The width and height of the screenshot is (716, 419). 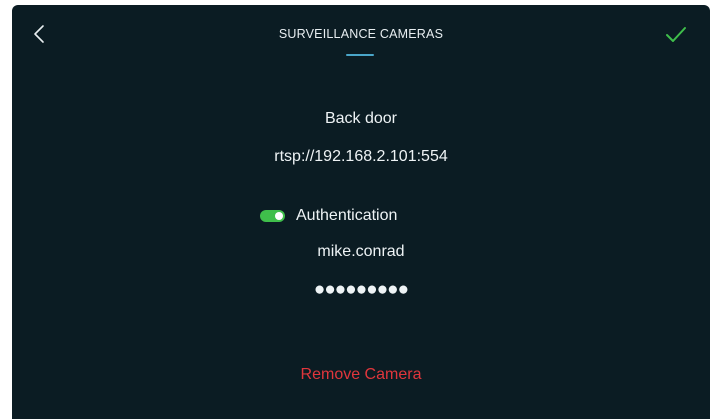 I want to click on authentication-label: Authentication, so click(x=347, y=215).